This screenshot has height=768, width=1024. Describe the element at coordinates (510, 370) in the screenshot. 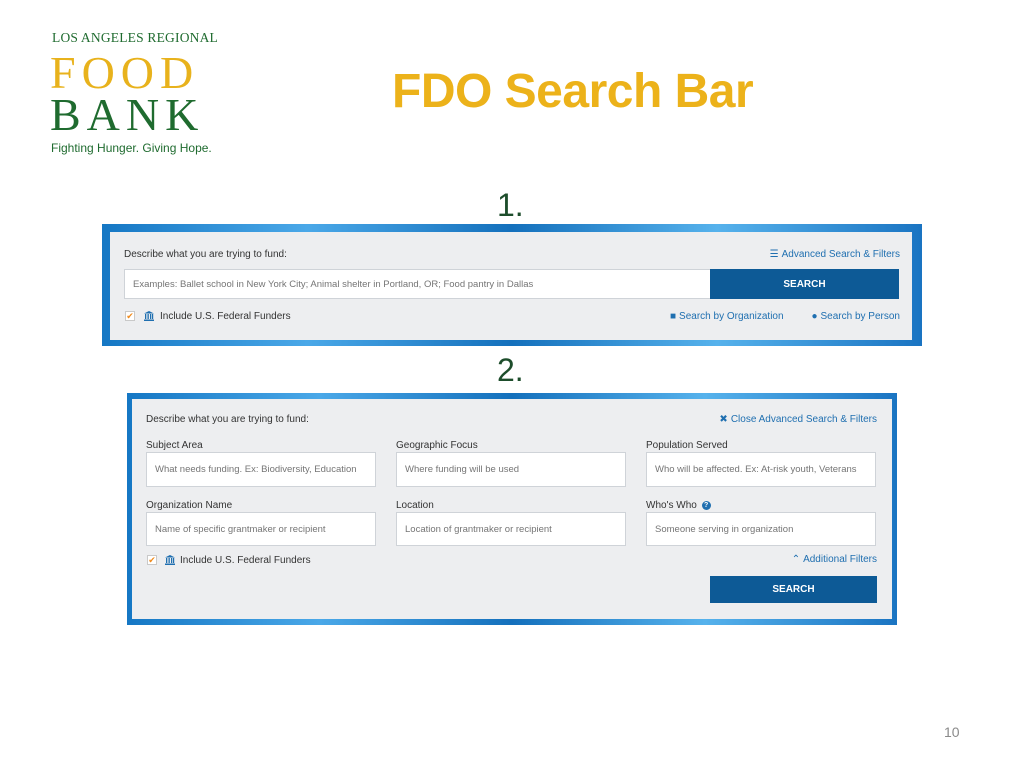

I see `step-2-label: 2.` at that location.